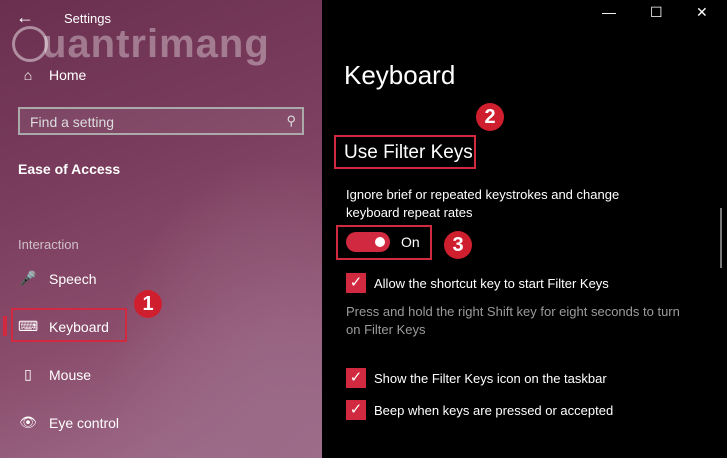 The width and height of the screenshot is (727, 458). I want to click on minimize-icon: —, so click(609, 12).